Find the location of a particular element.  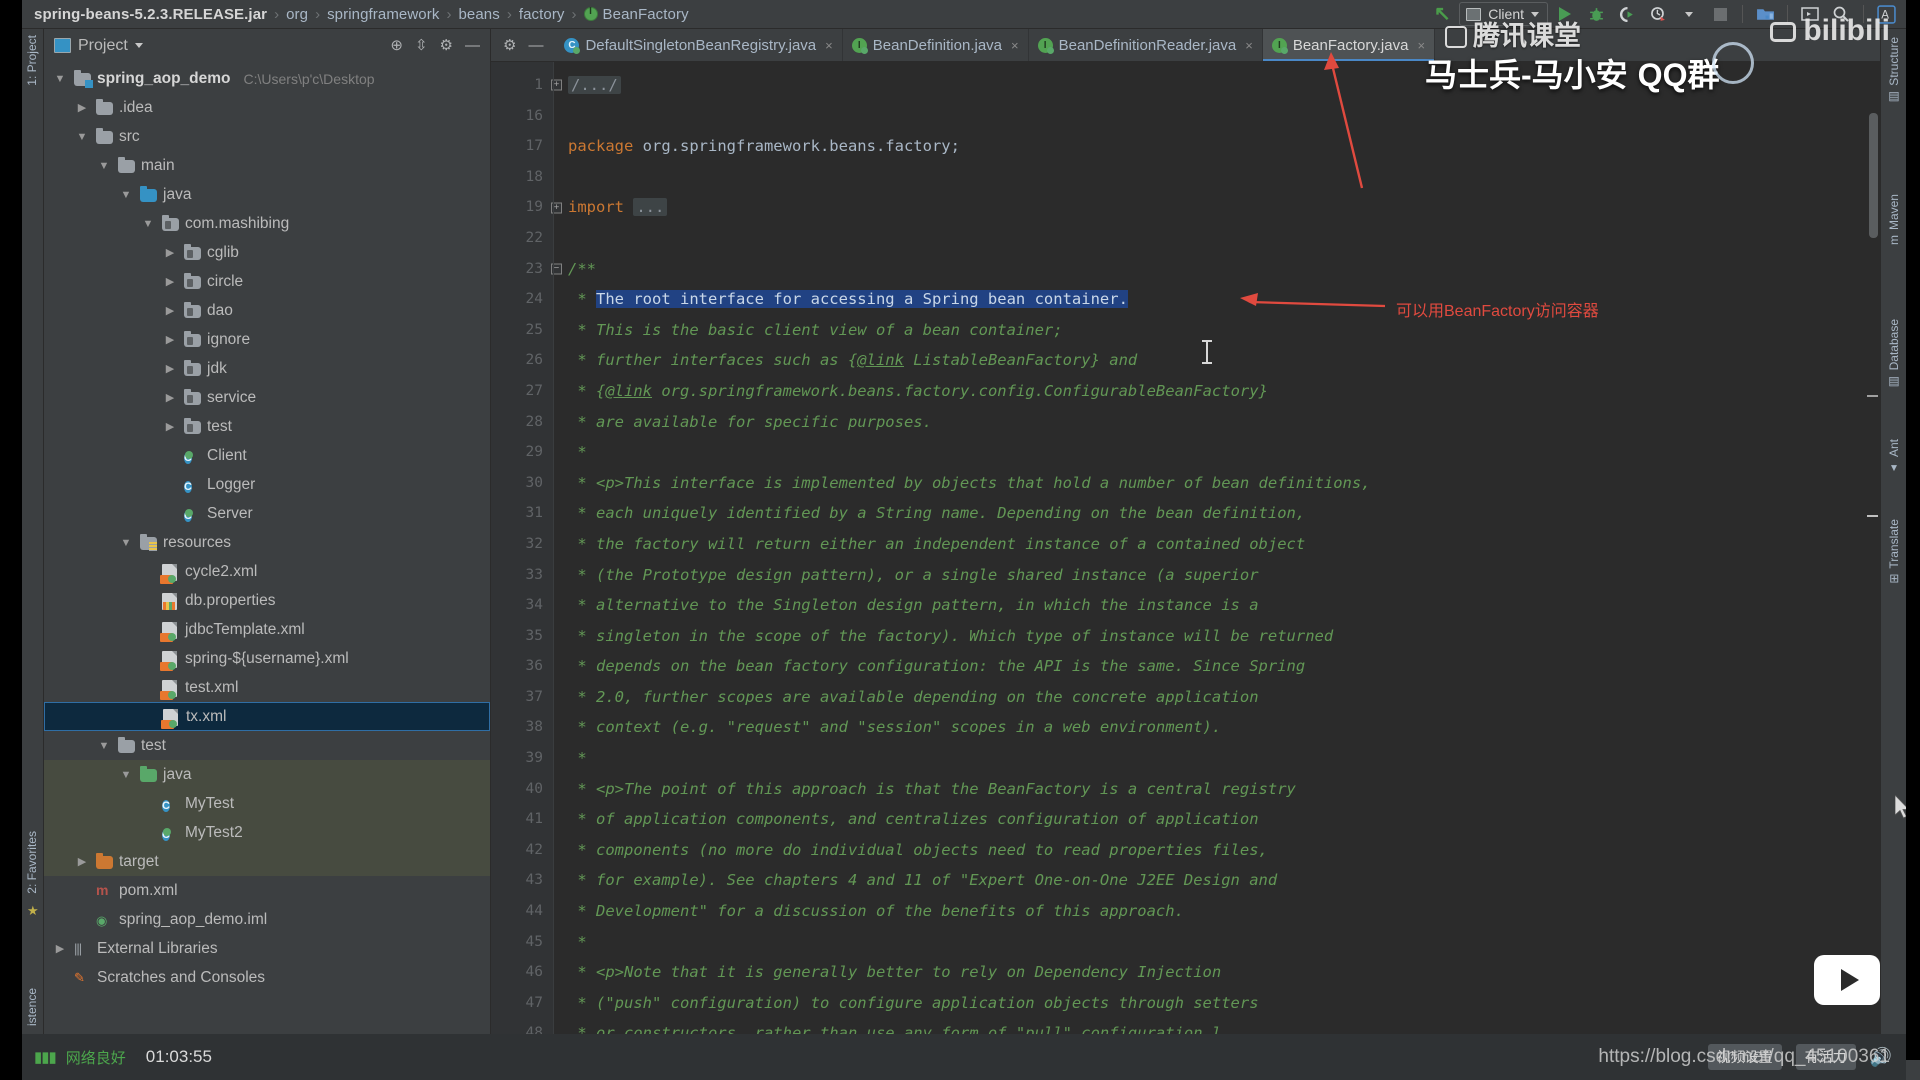

xml-file-icon is located at coordinates (168, 690).